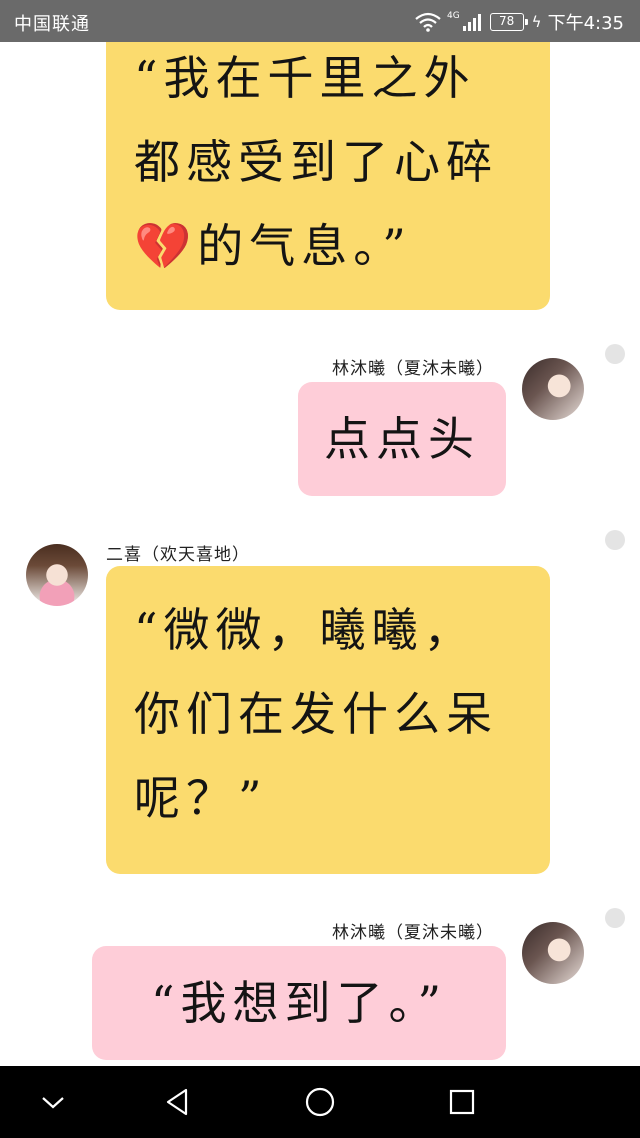 Image resolution: width=640 pixels, height=1138 pixels. Describe the element at coordinates (585, 23) in the screenshot. I see `clock: 下午4:35` at that location.